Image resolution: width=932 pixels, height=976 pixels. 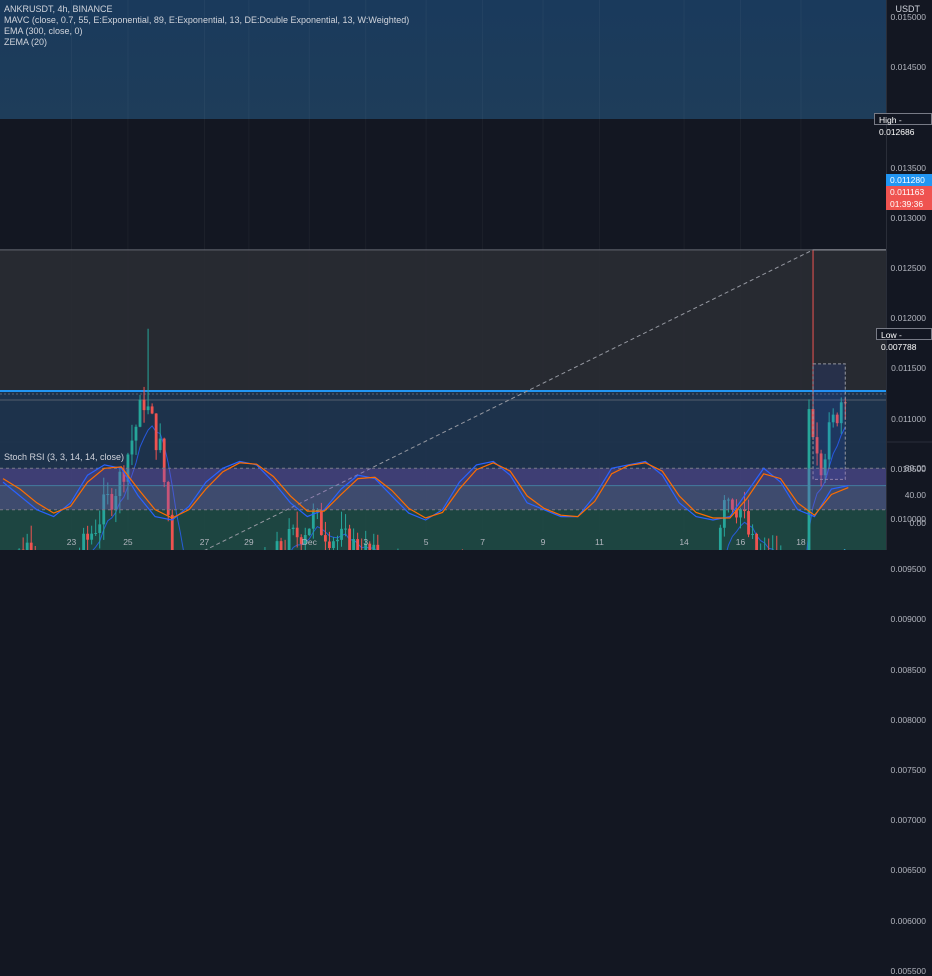 I want to click on time-tick-label: 27, so click(x=204, y=542).